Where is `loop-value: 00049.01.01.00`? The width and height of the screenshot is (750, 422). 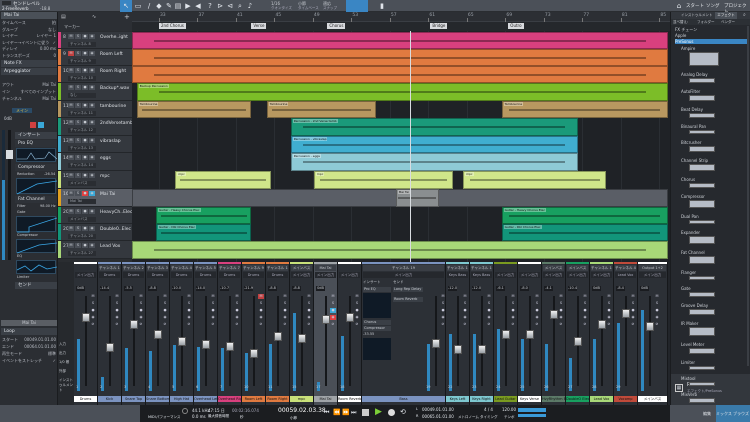
loop-value: 00049.01.01.00 is located at coordinates (40, 340).